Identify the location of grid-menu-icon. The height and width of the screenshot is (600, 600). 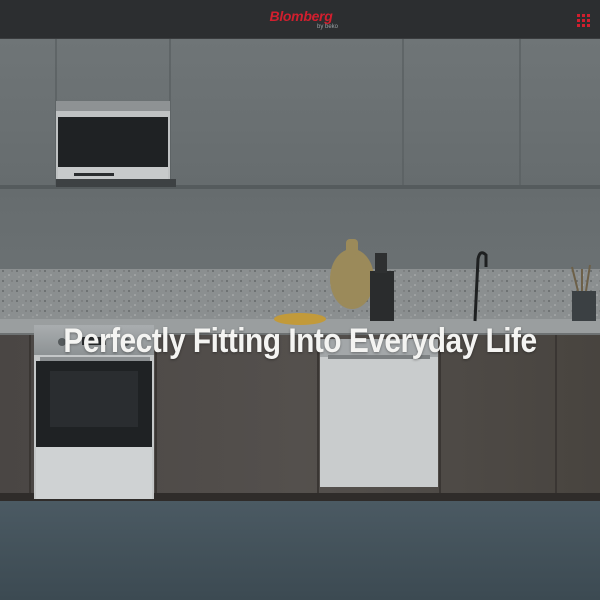
(584, 21).